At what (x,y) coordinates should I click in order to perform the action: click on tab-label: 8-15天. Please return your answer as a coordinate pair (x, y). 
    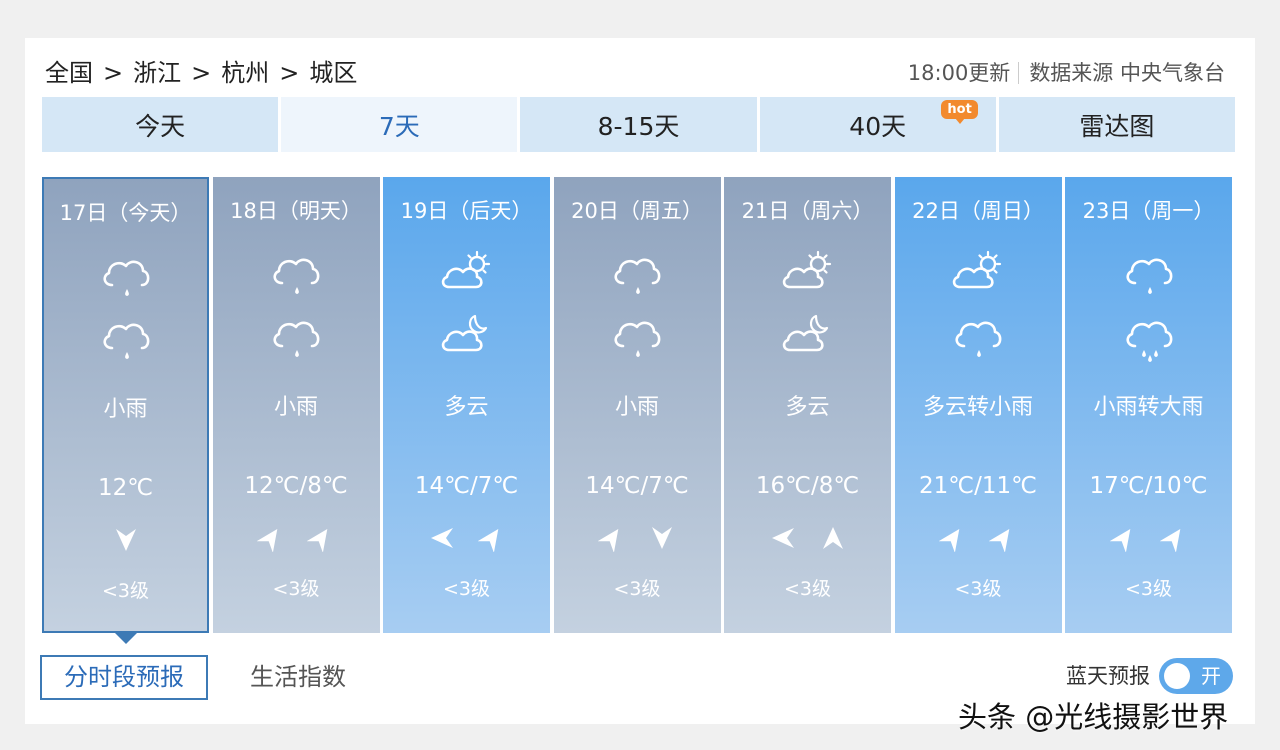
    Looking at the image, I should click on (638, 126).